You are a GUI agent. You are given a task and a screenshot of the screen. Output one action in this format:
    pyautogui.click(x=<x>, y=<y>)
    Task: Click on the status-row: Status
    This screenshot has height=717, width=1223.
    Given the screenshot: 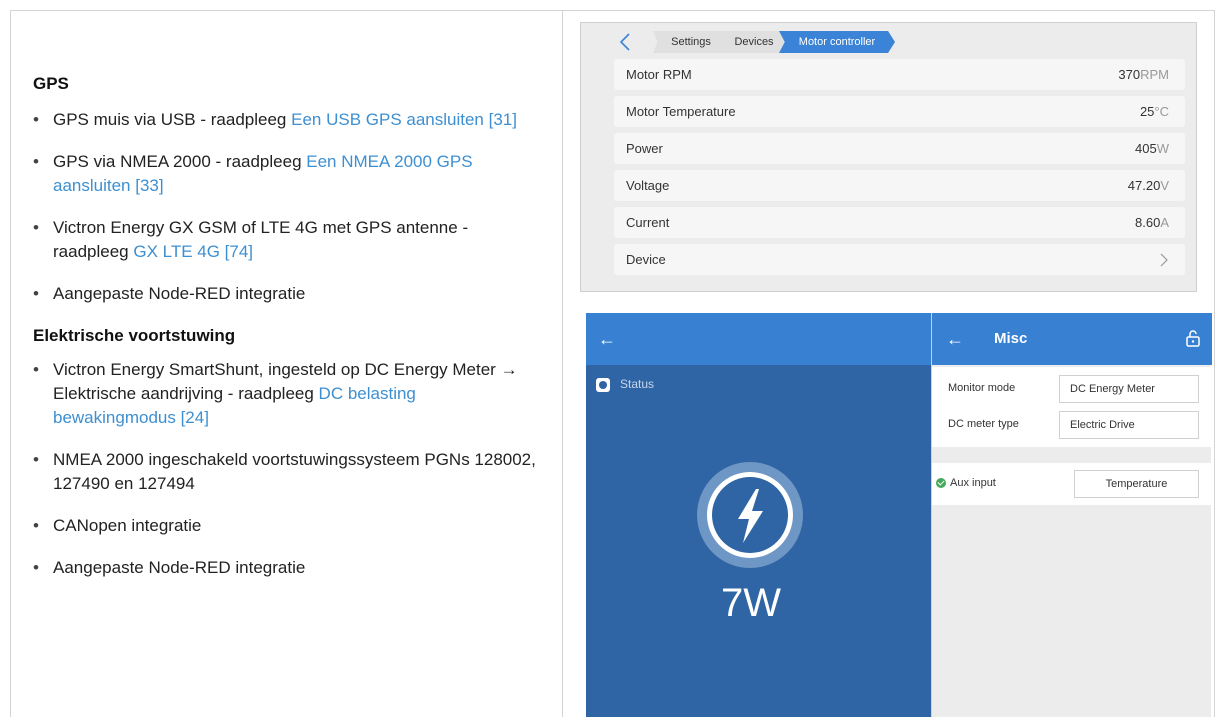 What is the action you would take?
    pyautogui.click(x=625, y=384)
    